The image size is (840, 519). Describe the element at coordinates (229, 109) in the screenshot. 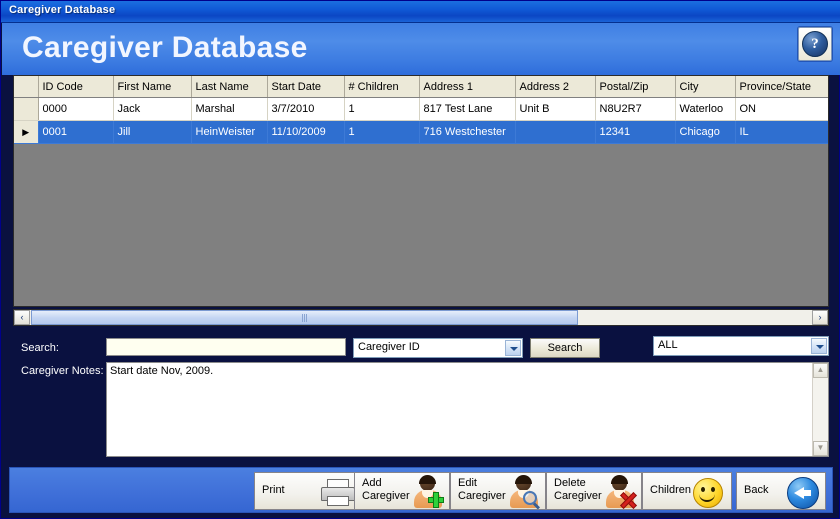

I see `cell-last-name: Marshal` at that location.